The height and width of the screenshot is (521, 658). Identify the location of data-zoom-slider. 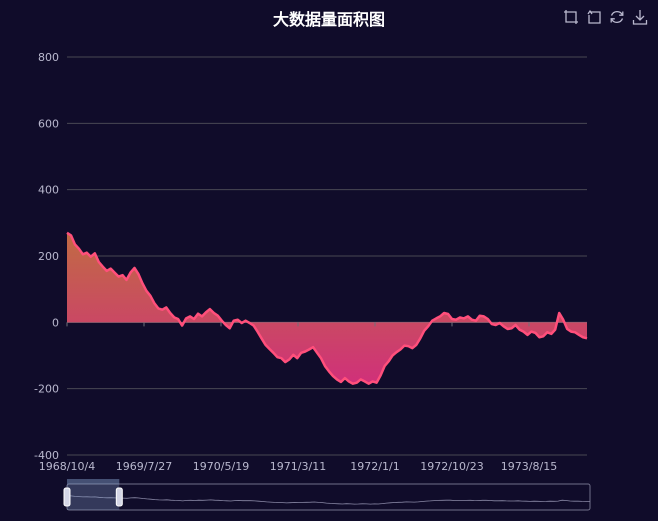
(327, 495).